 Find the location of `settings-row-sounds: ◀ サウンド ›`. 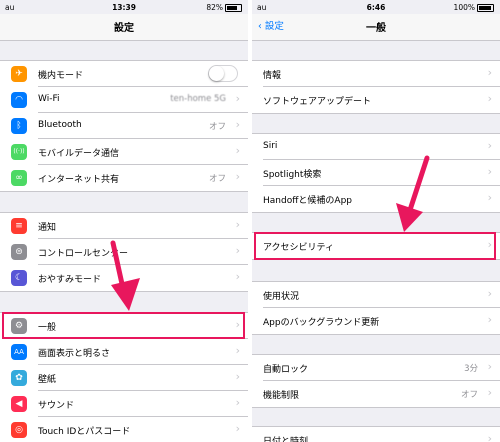

settings-row-sounds: ◀ サウンド › is located at coordinates (124, 404).